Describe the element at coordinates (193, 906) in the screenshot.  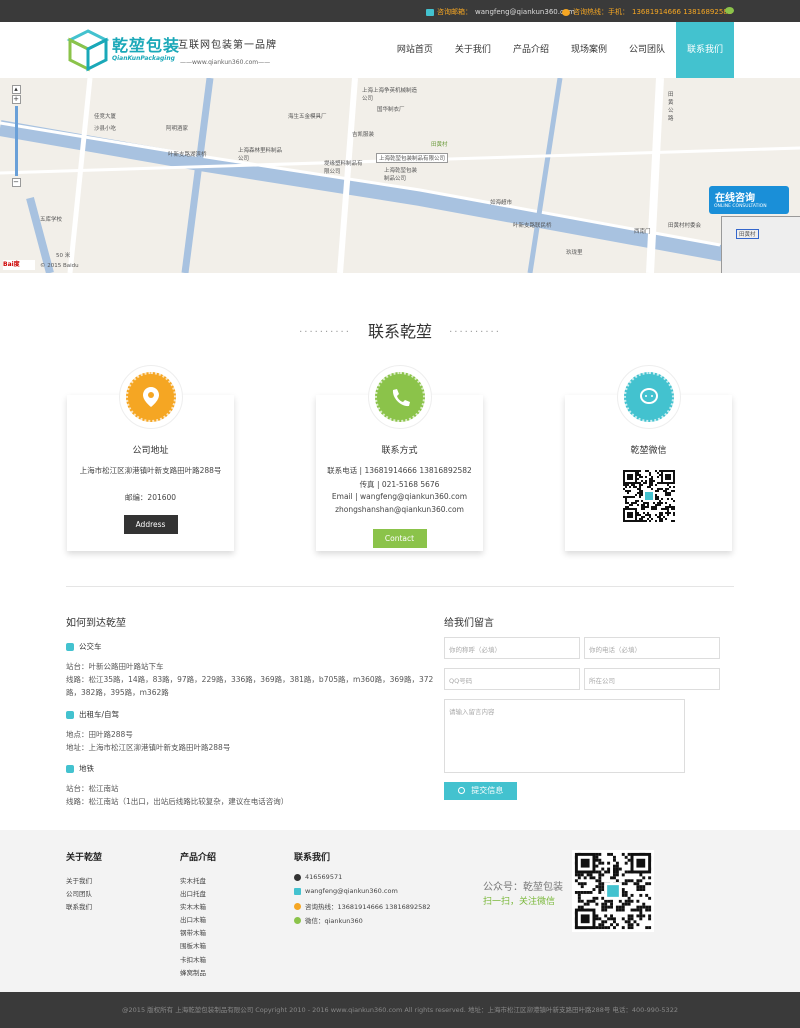
I see `footer-link: 实木木箱` at that location.